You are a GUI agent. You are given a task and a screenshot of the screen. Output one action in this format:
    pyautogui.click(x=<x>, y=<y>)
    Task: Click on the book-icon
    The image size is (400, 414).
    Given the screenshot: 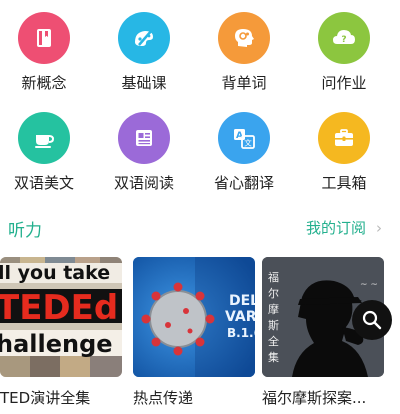 What is the action you would take?
    pyautogui.click(x=44, y=38)
    